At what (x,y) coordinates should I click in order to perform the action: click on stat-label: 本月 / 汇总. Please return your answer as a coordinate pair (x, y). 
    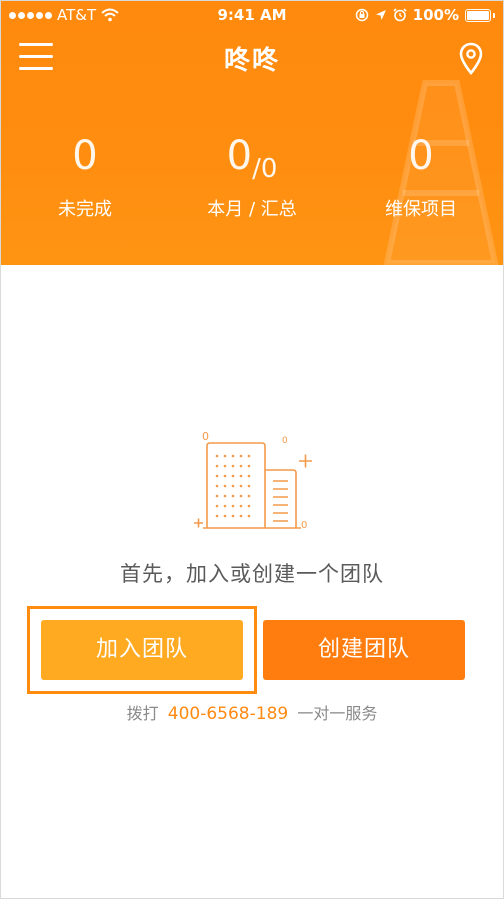
    Looking at the image, I should click on (252, 209).